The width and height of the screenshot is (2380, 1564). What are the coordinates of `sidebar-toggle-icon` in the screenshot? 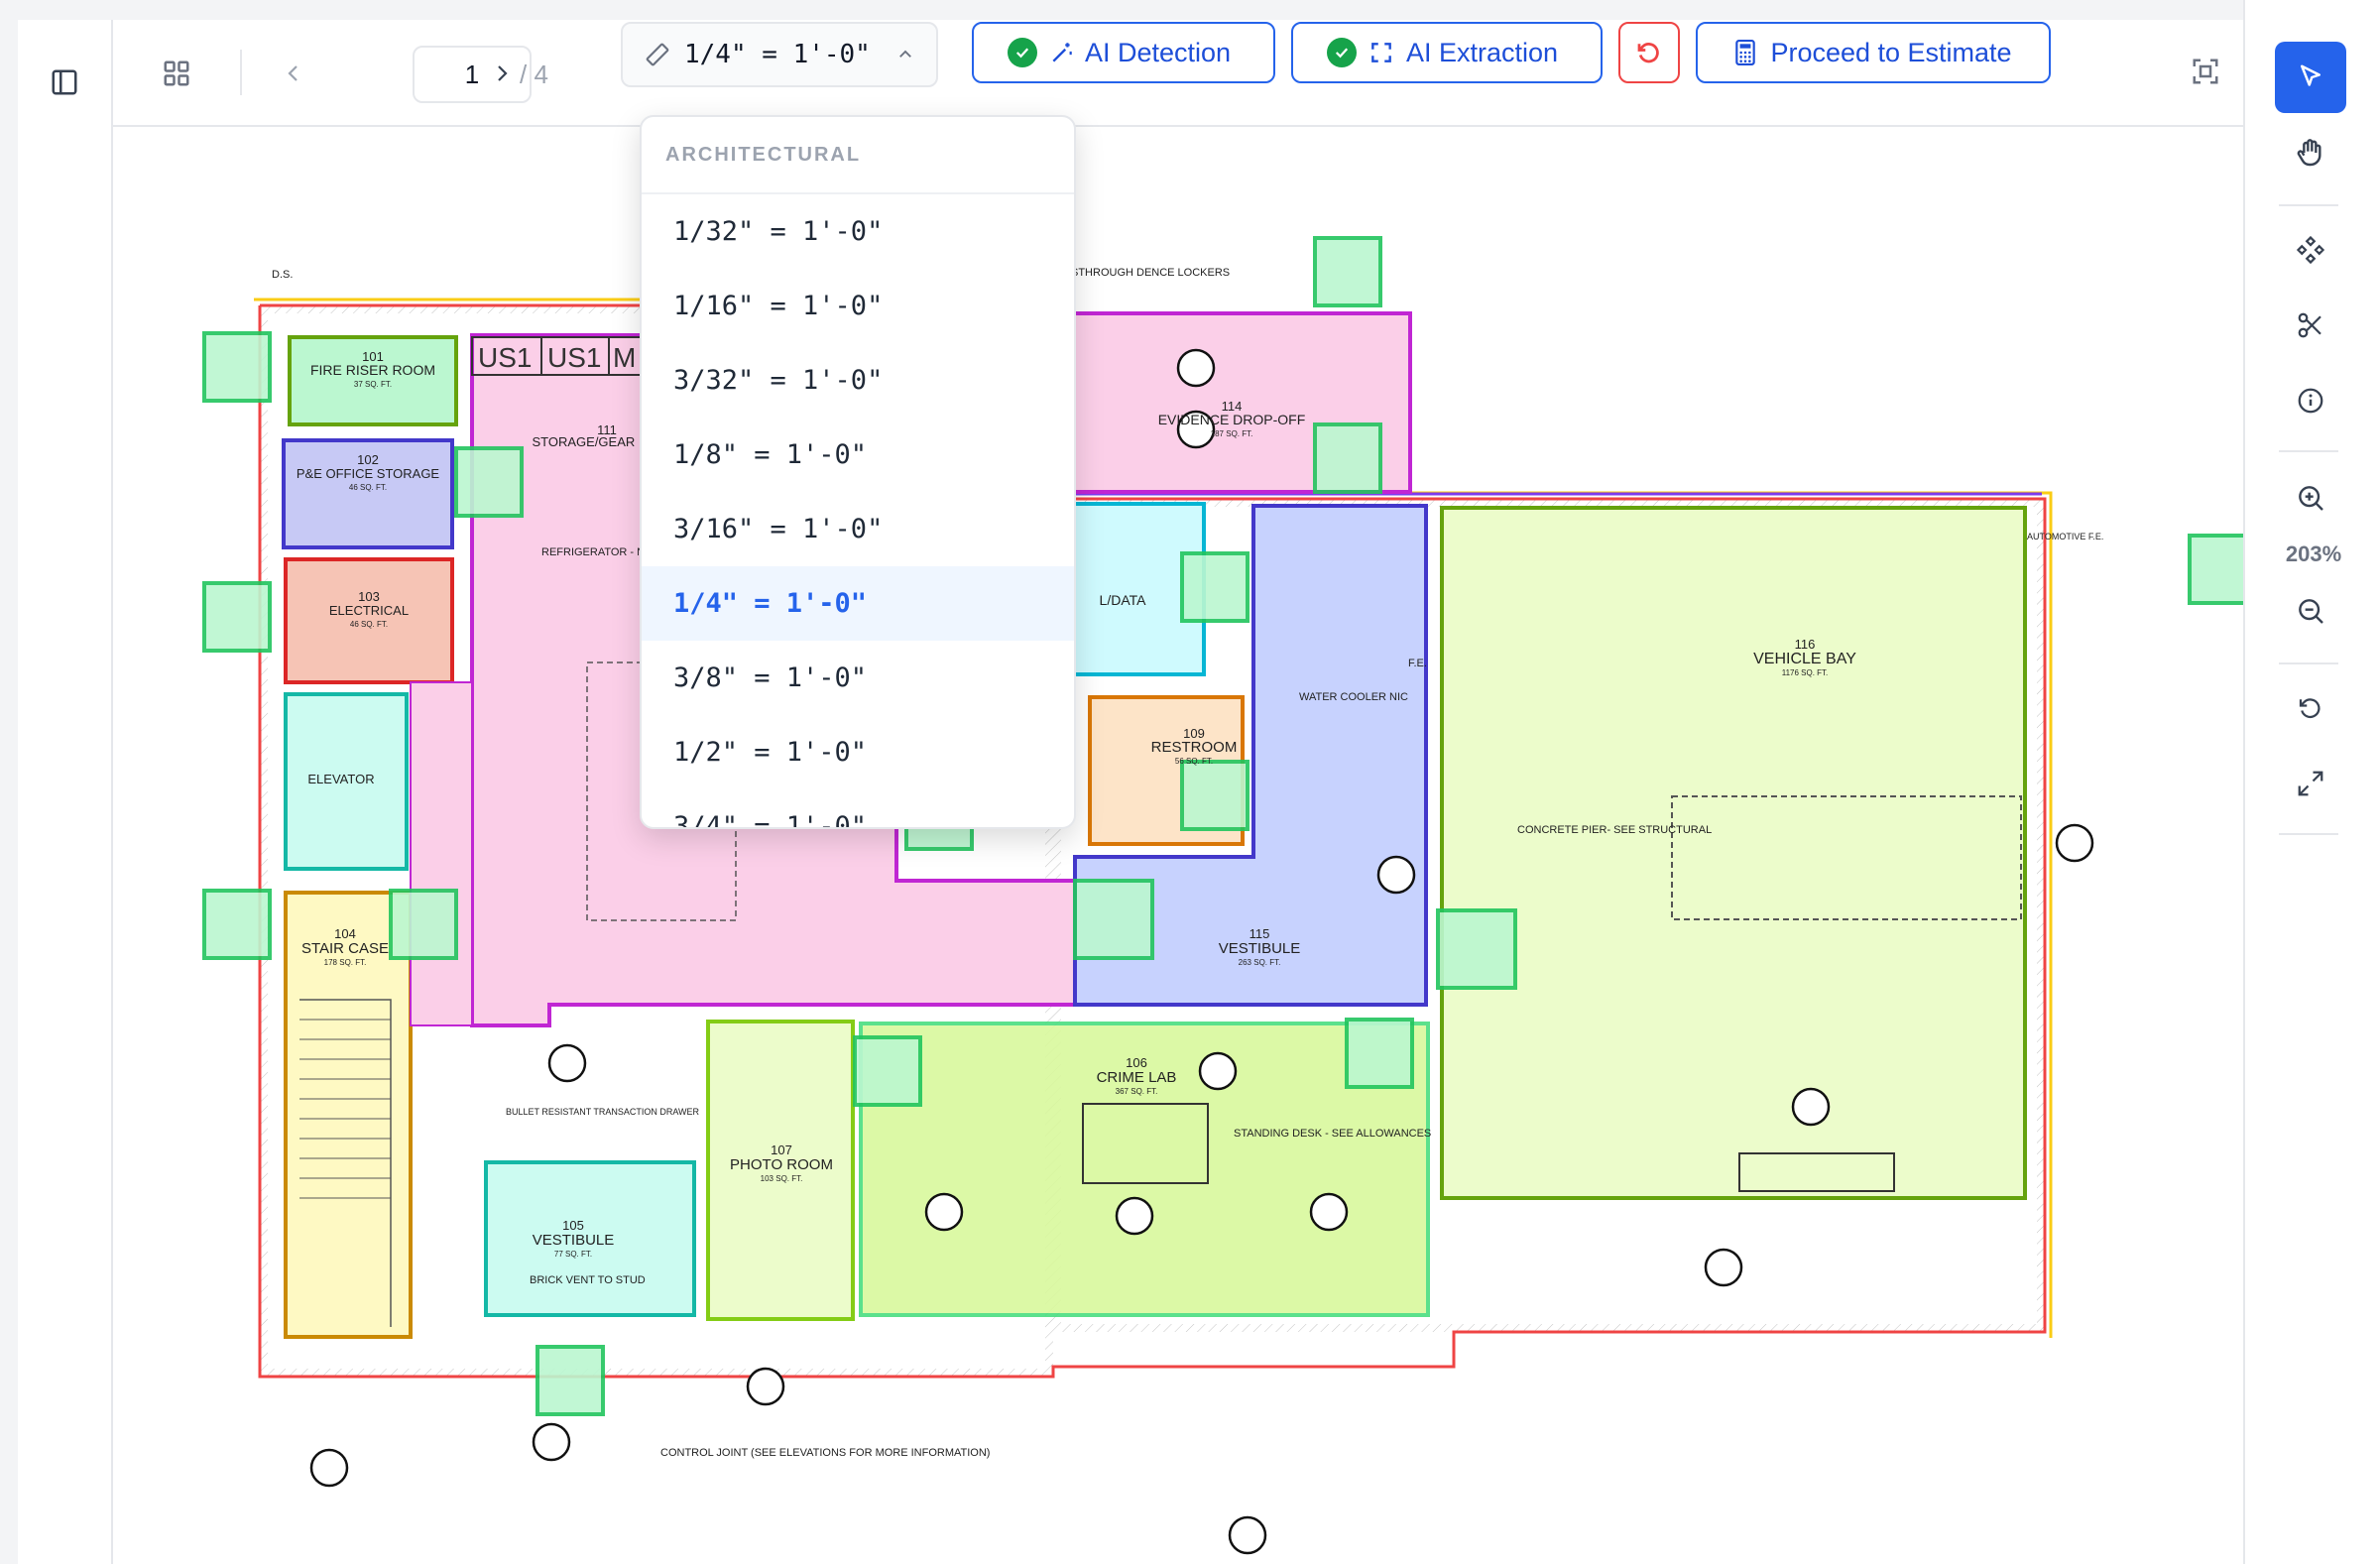 It's located at (64, 82).